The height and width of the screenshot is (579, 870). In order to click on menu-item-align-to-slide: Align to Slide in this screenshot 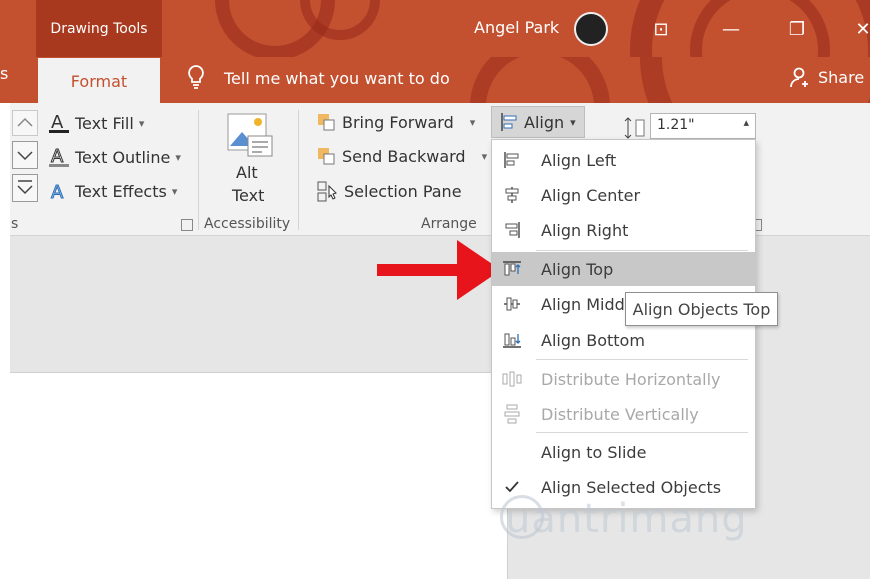, I will do `click(623, 452)`.